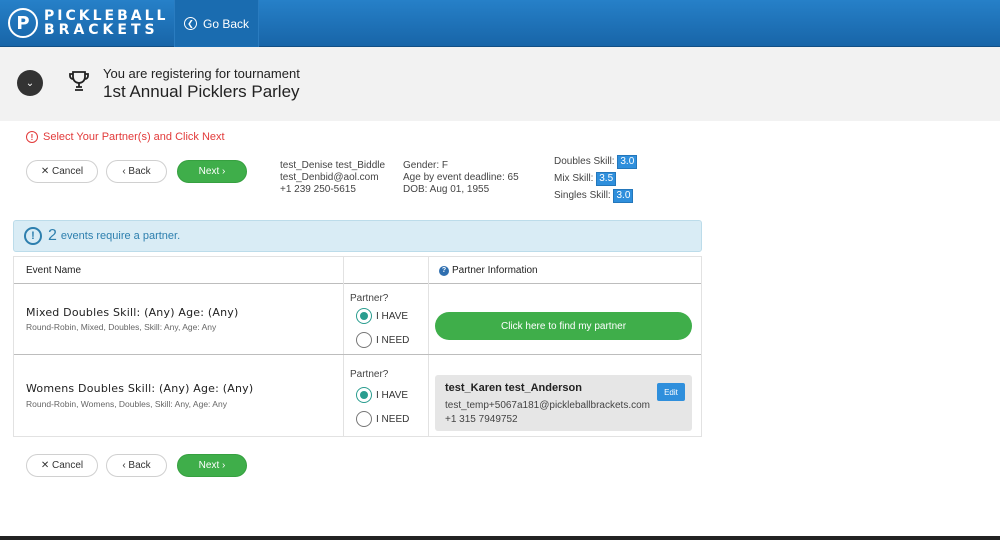 This screenshot has width=1000, height=540. What do you see at coordinates (606, 179) in the screenshot?
I see `mix-skill-badge: 3.5` at bounding box center [606, 179].